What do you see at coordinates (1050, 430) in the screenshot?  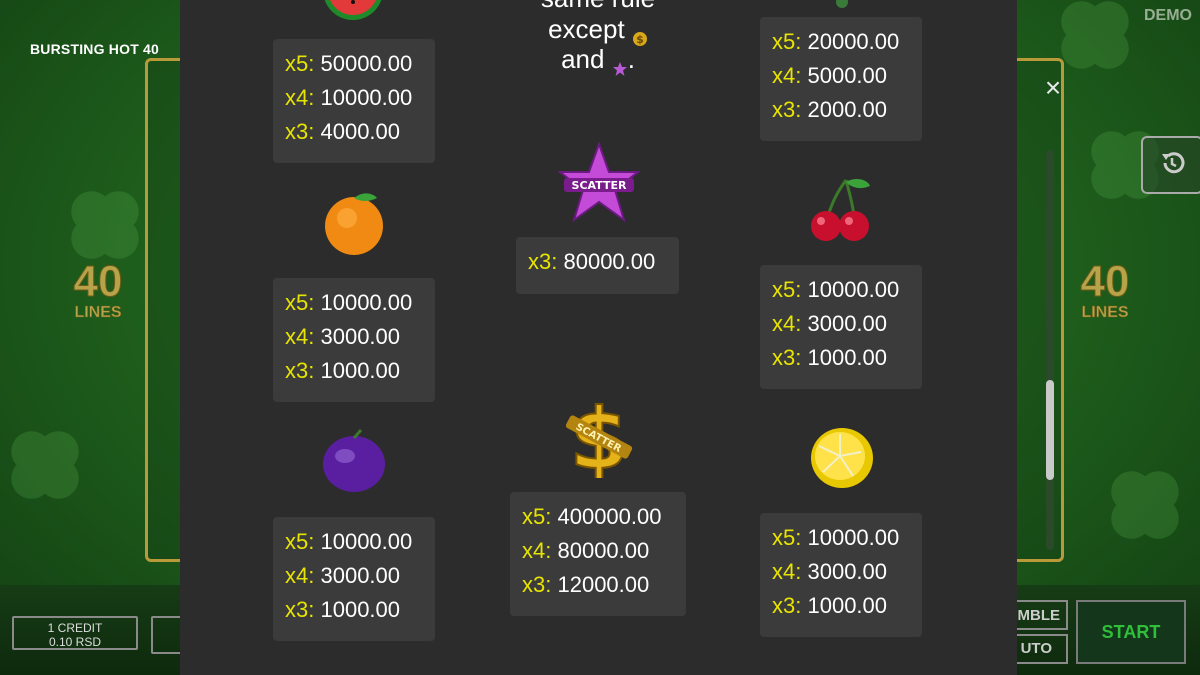 I see `scrollbar-thumb` at bounding box center [1050, 430].